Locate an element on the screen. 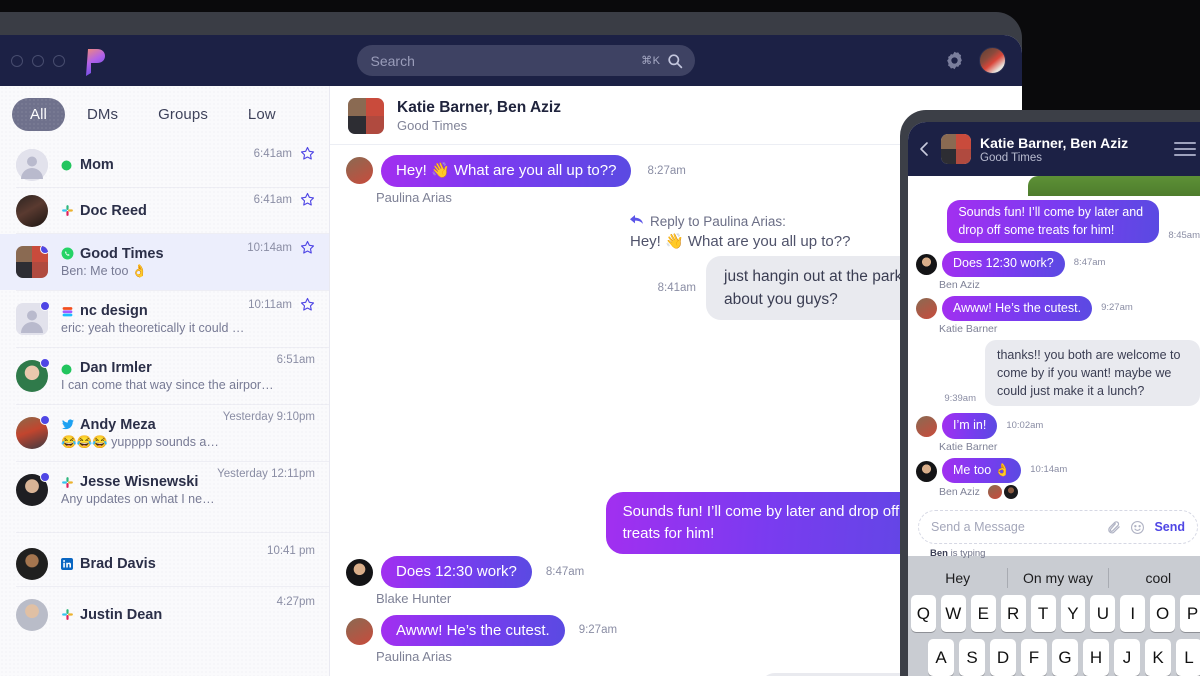 The image size is (1200, 676). prediction-2: cool is located at coordinates (1154, 578).